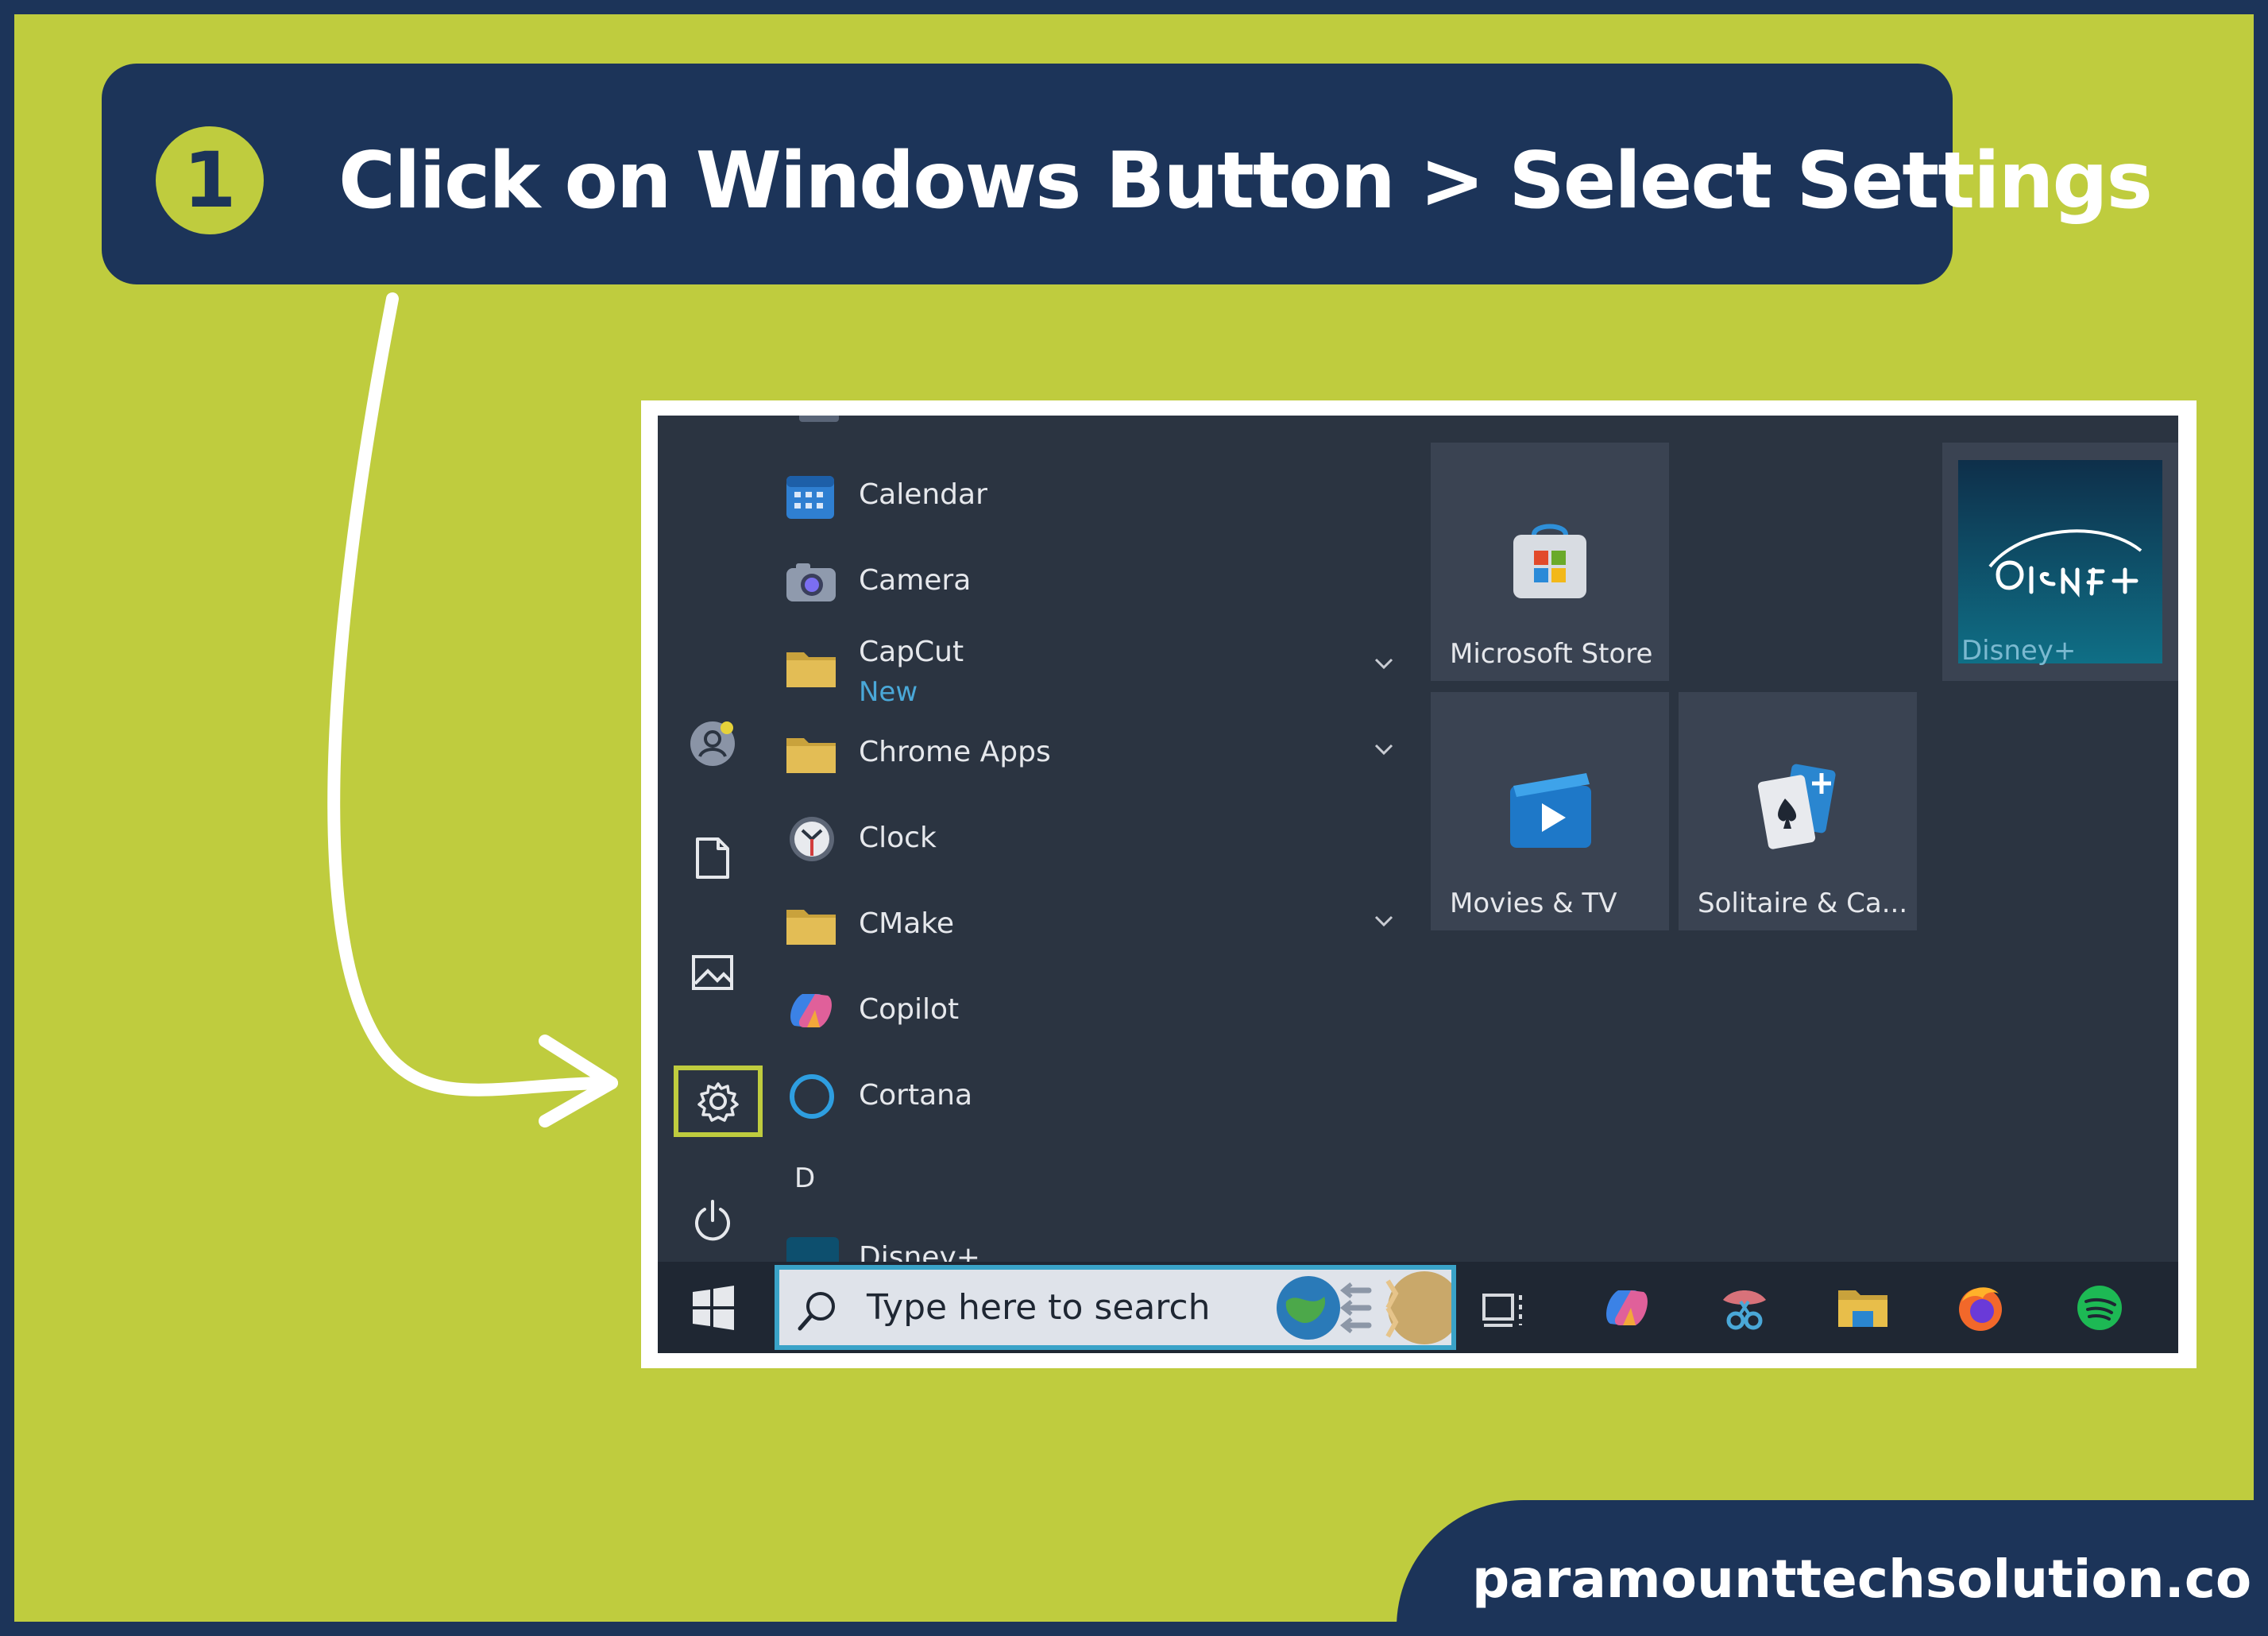 Image resolution: width=2268 pixels, height=1636 pixels. Describe the element at coordinates (805, 1178) in the screenshot. I see `section-letter: D` at that location.